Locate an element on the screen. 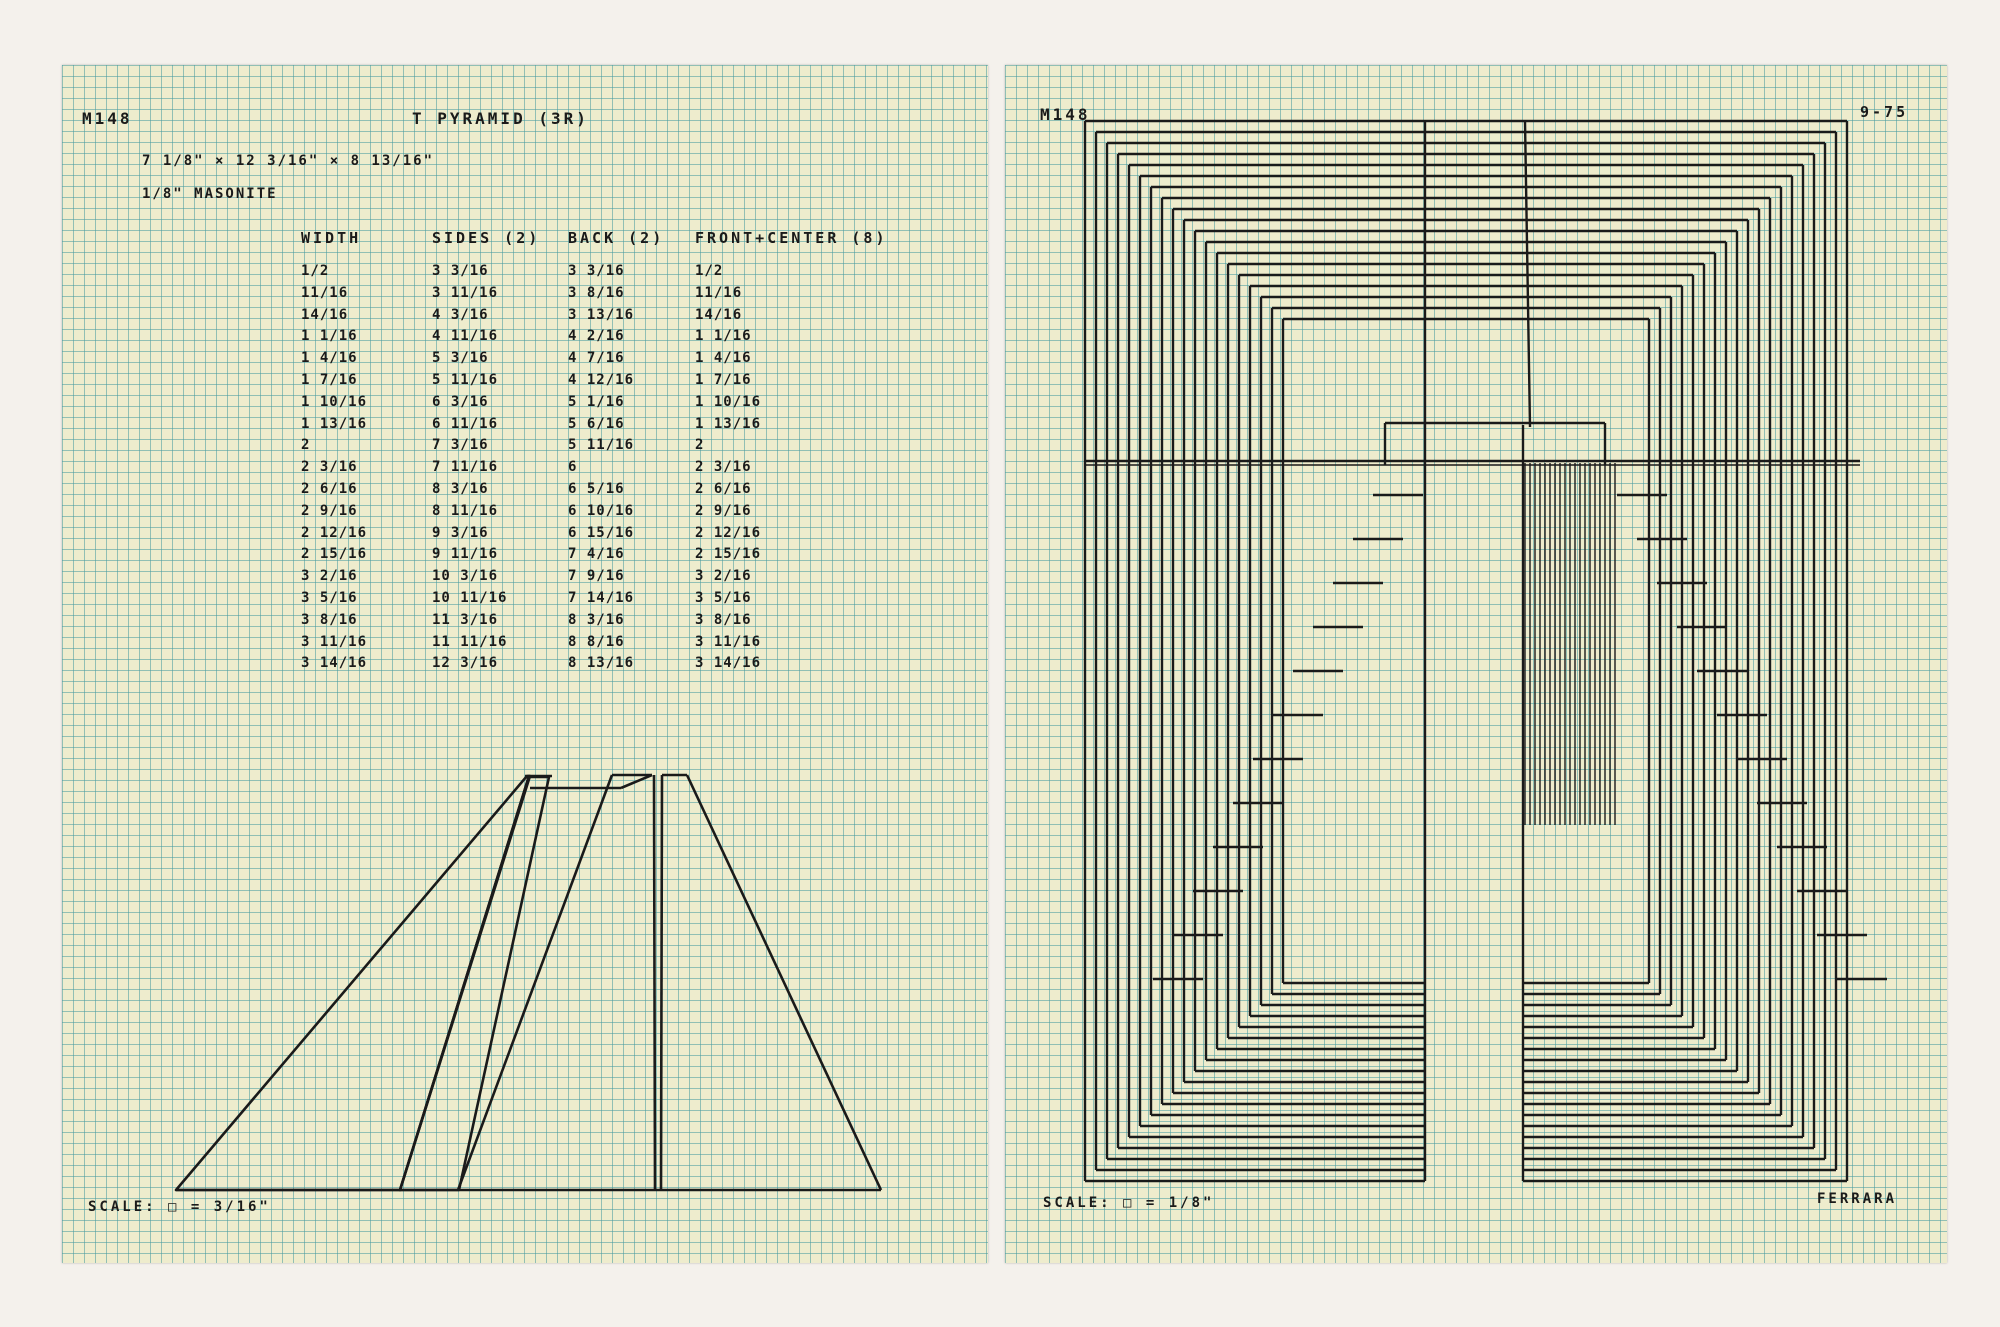  scale-note: SCALE: □ = 3/16" is located at coordinates (179, 1207).